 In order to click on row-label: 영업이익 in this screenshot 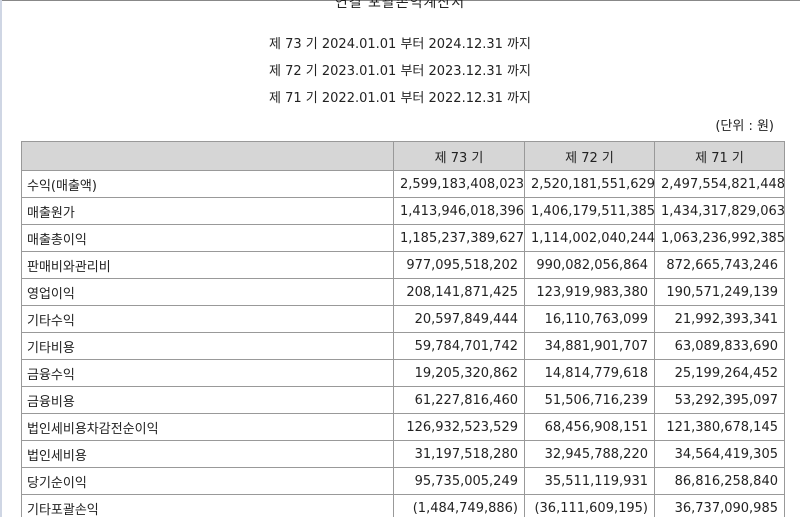, I will do `click(207, 292)`.